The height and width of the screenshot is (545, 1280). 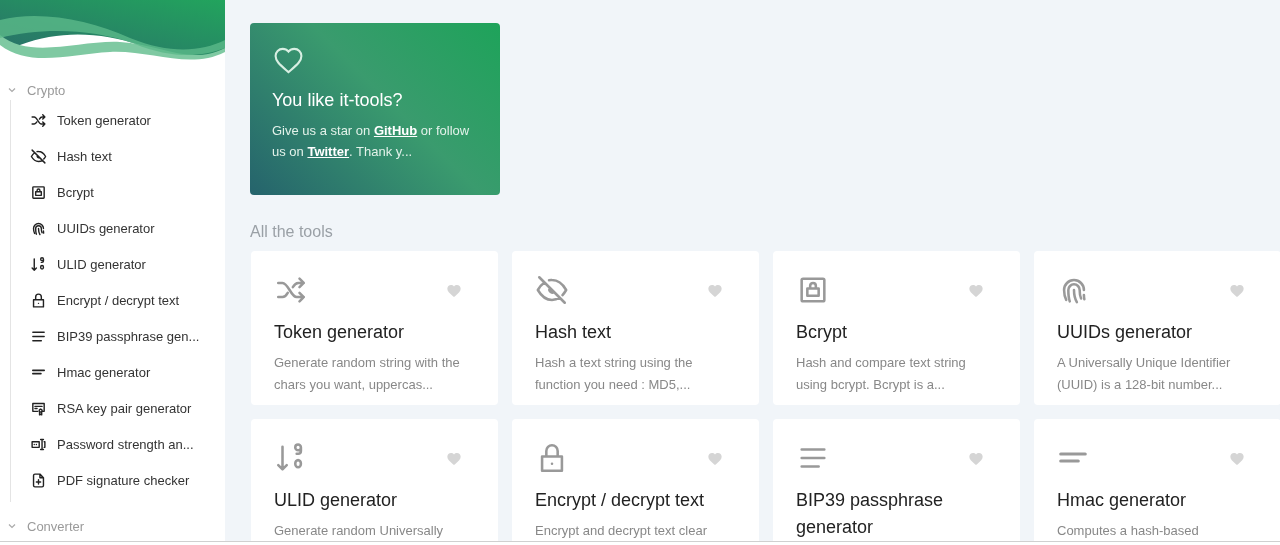 What do you see at coordinates (38, 300) in the screenshot?
I see `lock-icon` at bounding box center [38, 300].